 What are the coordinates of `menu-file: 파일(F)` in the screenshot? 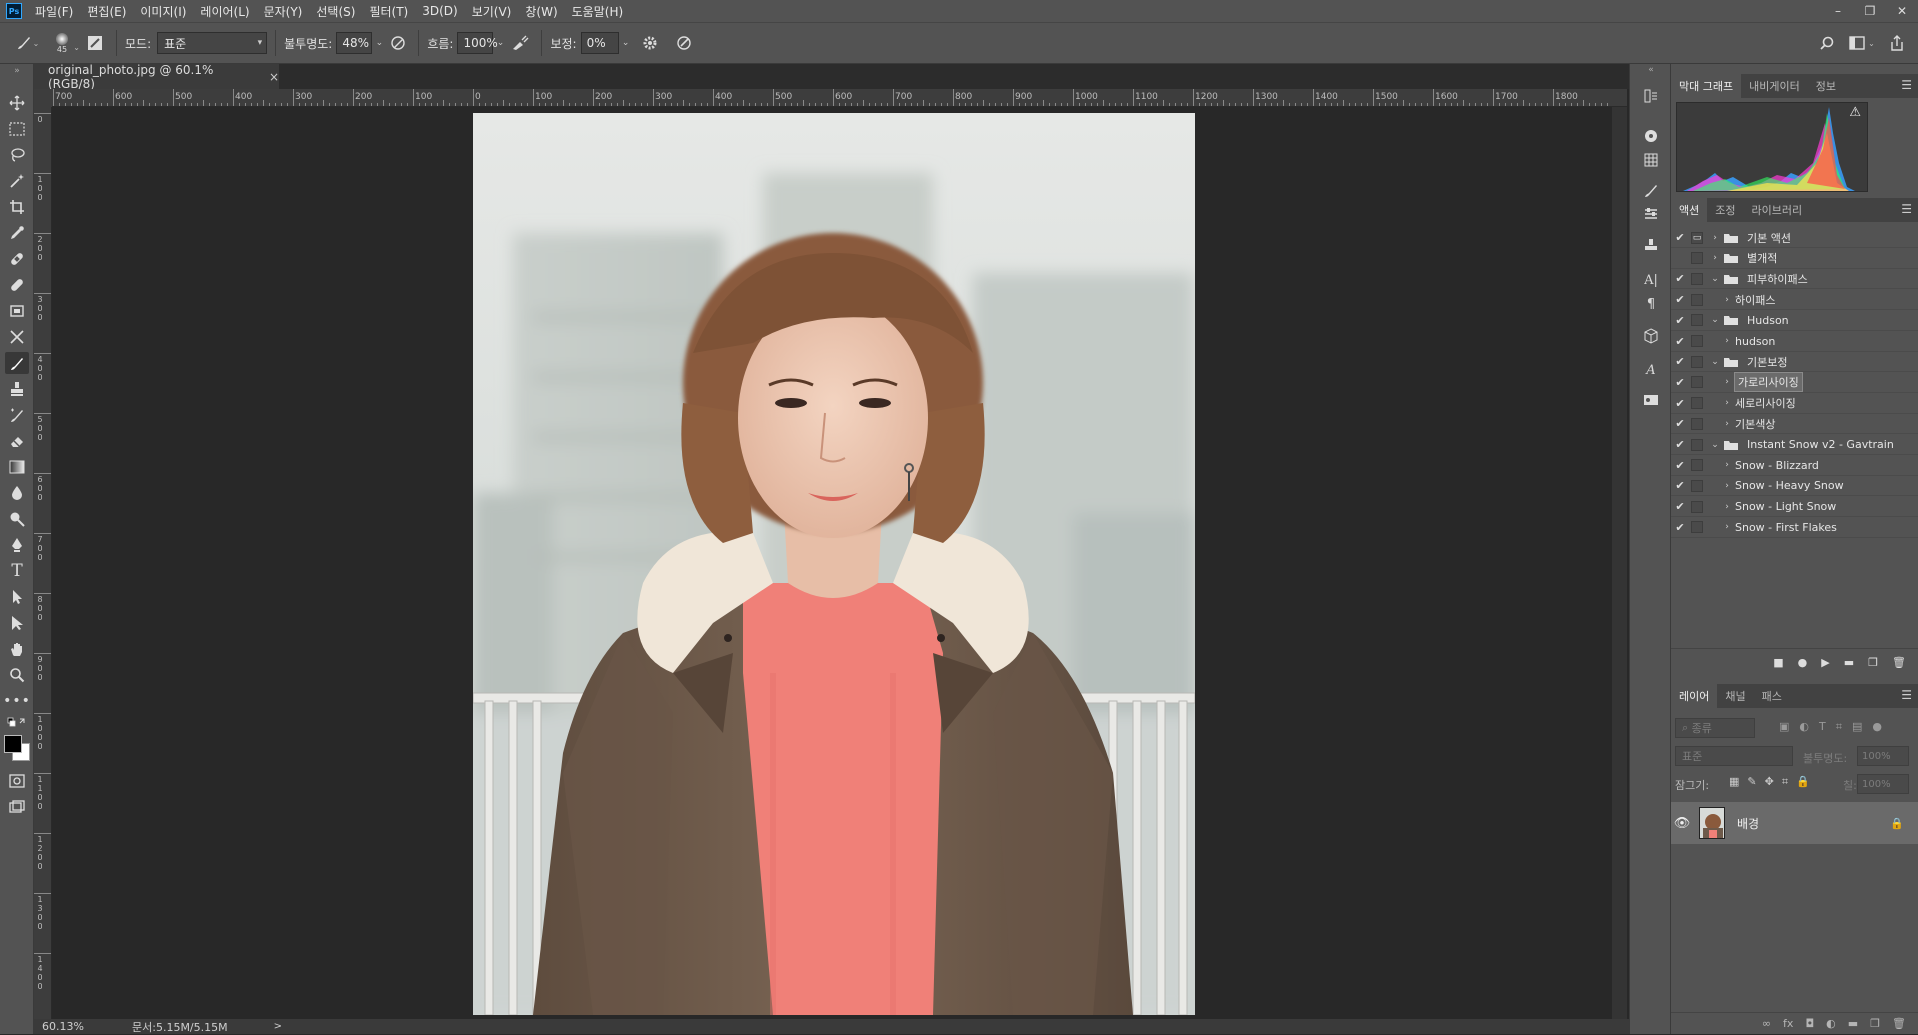 It's located at (54, 11).